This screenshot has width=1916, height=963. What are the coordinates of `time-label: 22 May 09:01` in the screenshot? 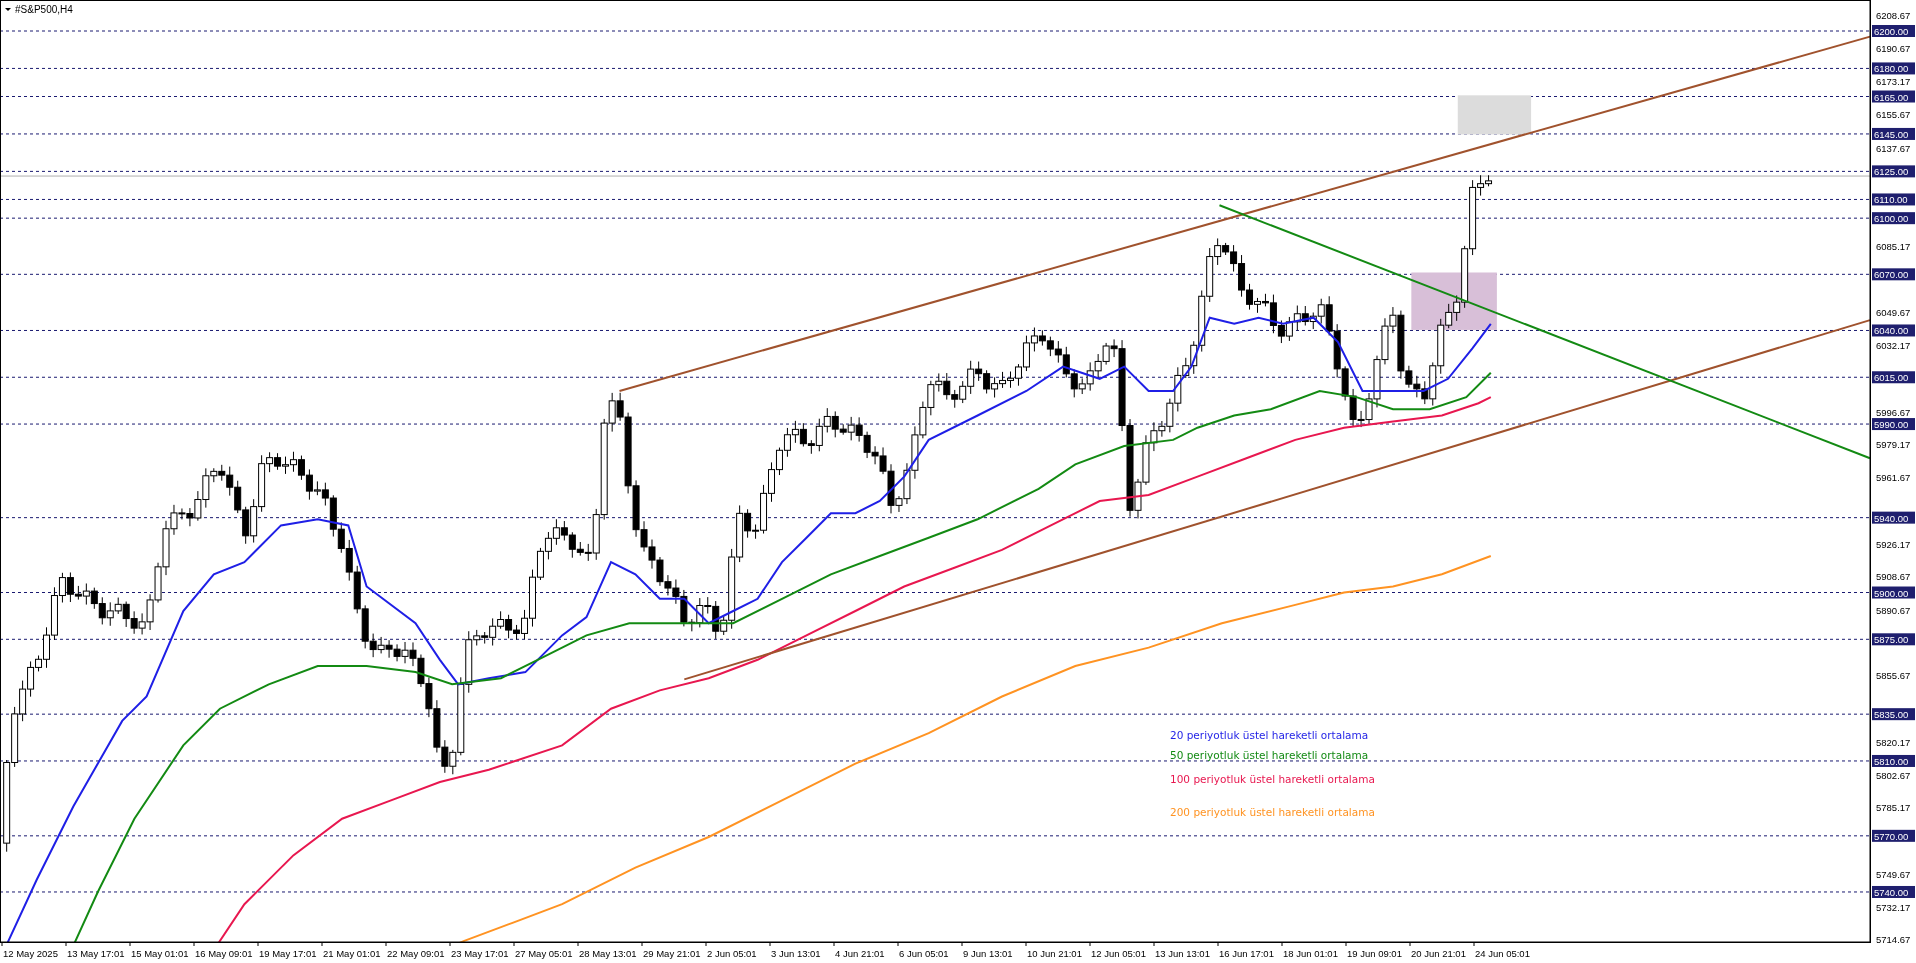 It's located at (416, 953).